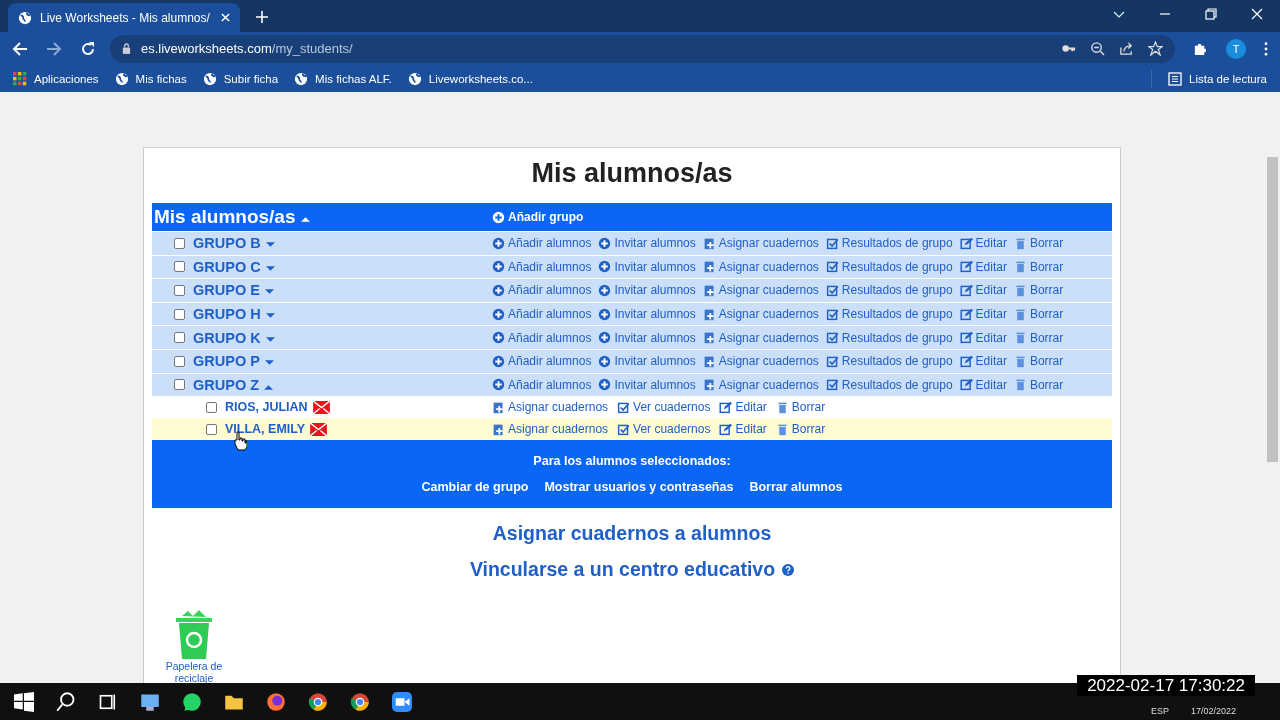 This screenshot has height=720, width=1280. What do you see at coordinates (88, 48) in the screenshot?
I see `reload-icon` at bounding box center [88, 48].